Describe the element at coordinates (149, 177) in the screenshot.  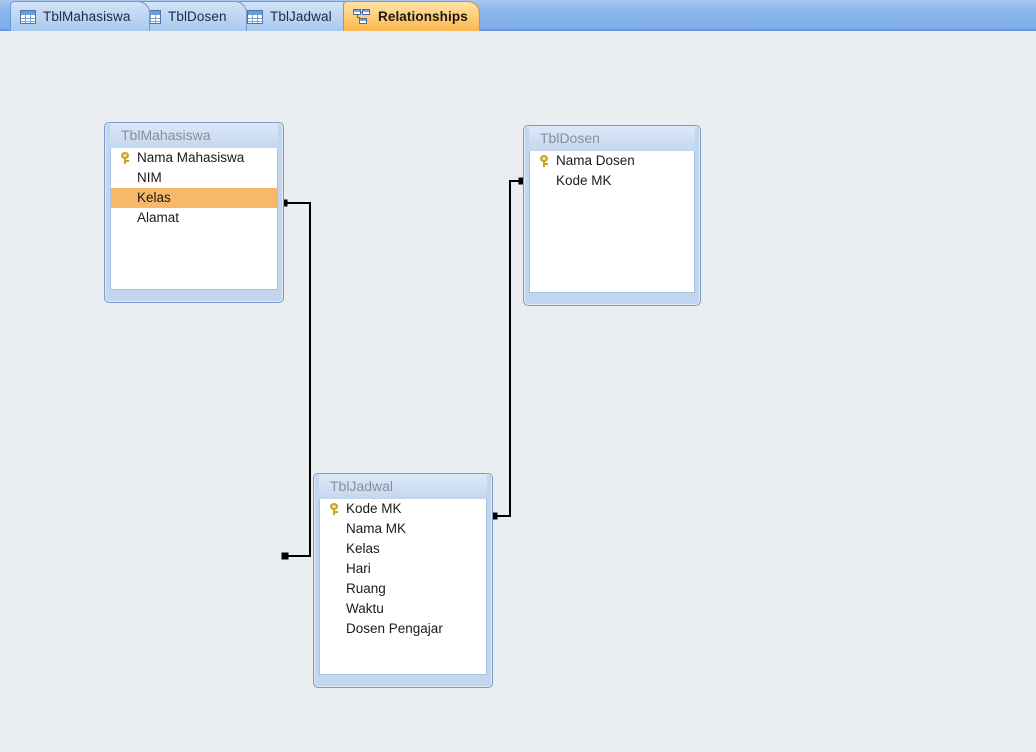
I see `field-name: NIM` at that location.